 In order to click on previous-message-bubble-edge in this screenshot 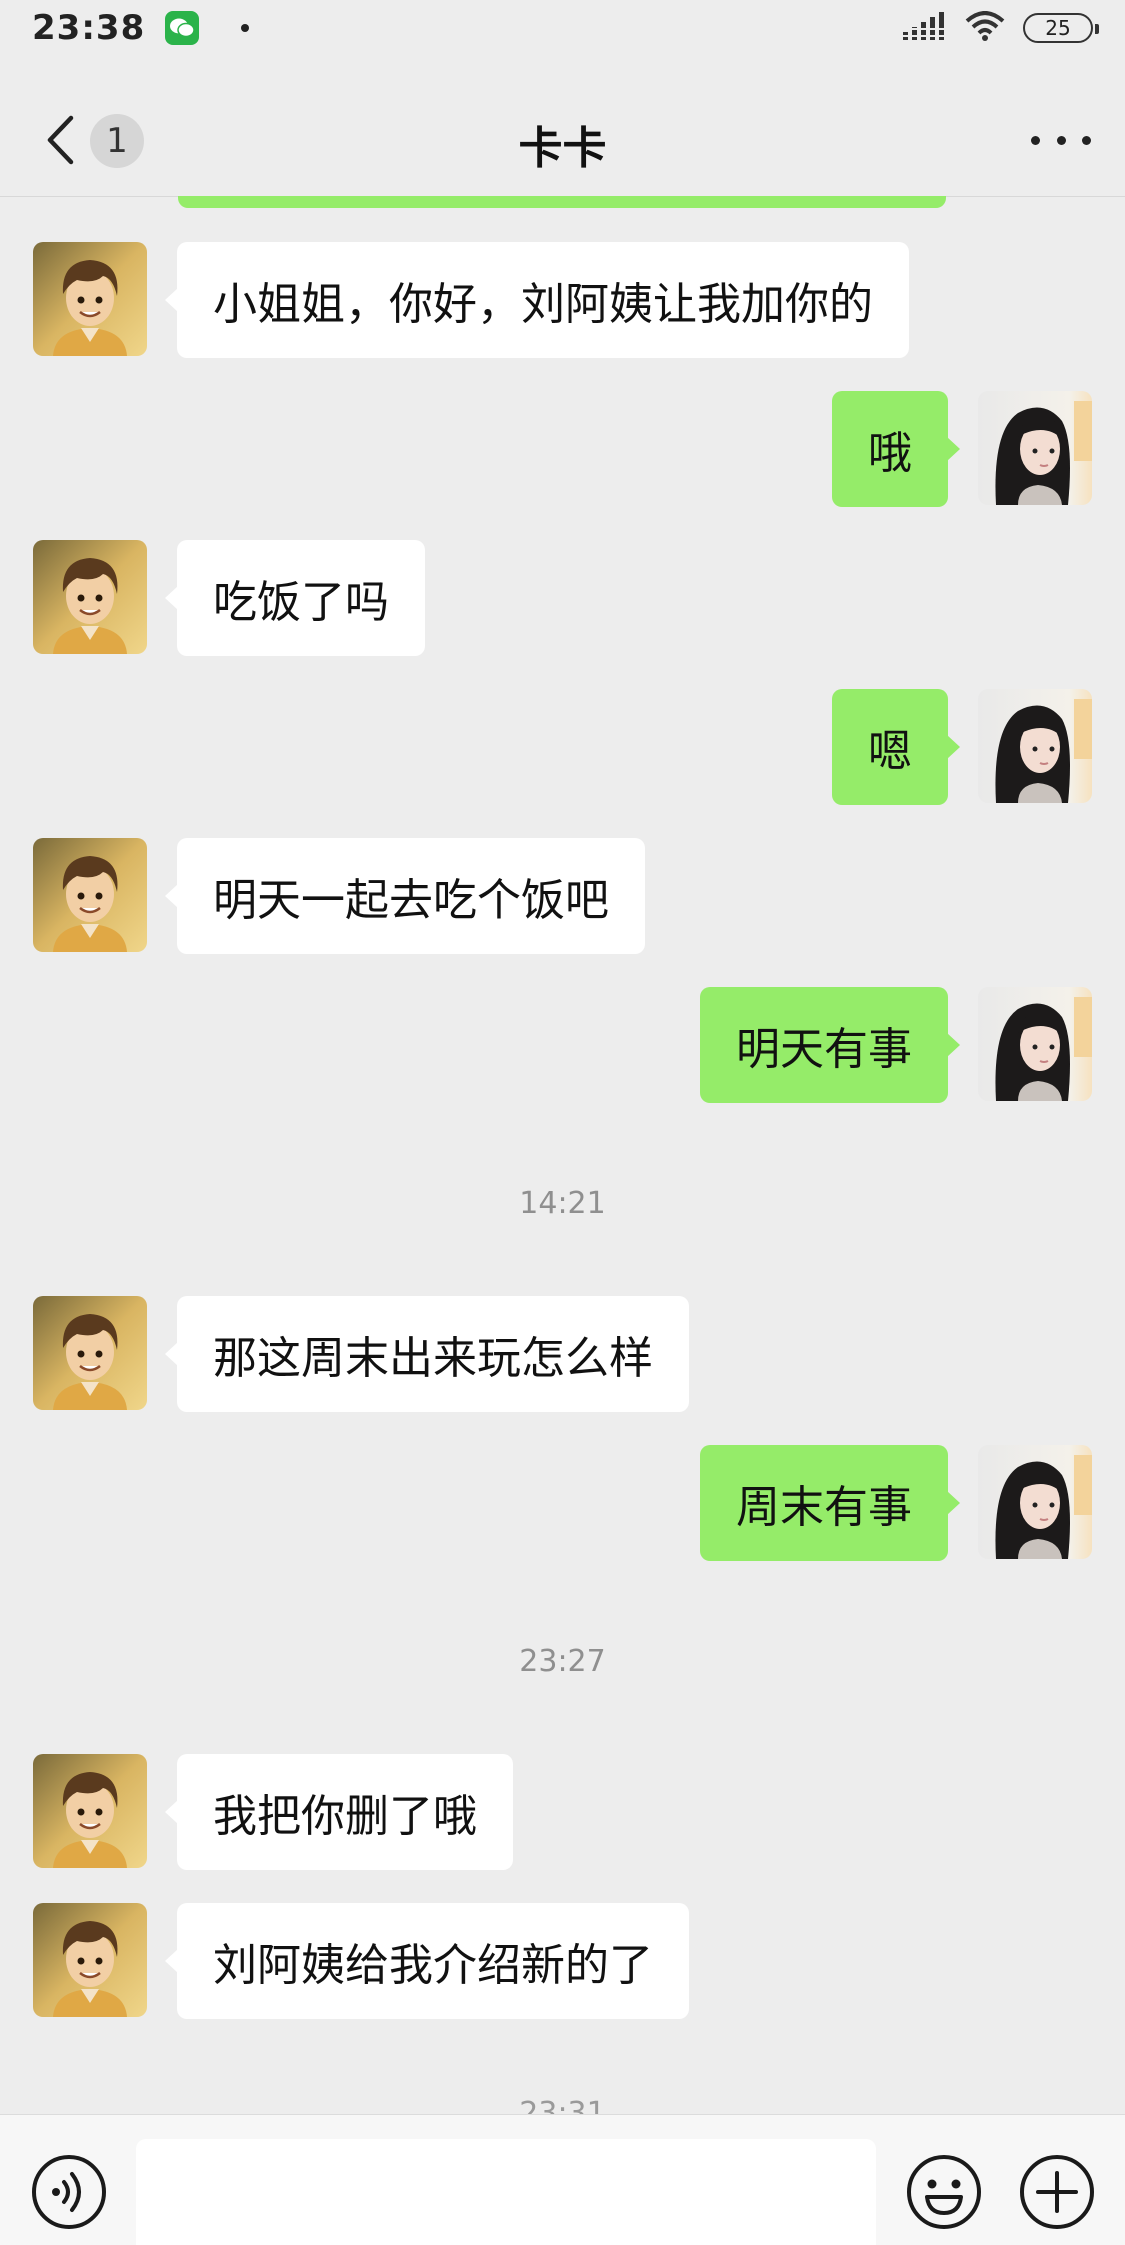, I will do `click(562, 202)`.